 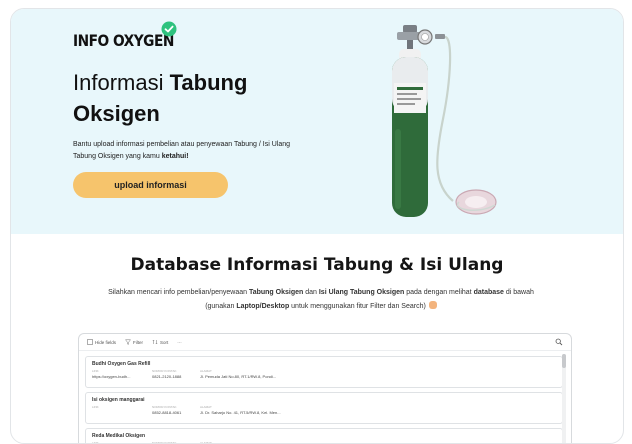 What do you see at coordinates (439, 292) in the screenshot?
I see `intro-text: pada dengan melihat` at bounding box center [439, 292].